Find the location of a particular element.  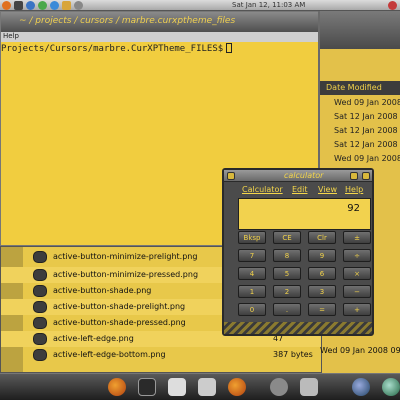

bottom-dock is located at coordinates (200, 386).